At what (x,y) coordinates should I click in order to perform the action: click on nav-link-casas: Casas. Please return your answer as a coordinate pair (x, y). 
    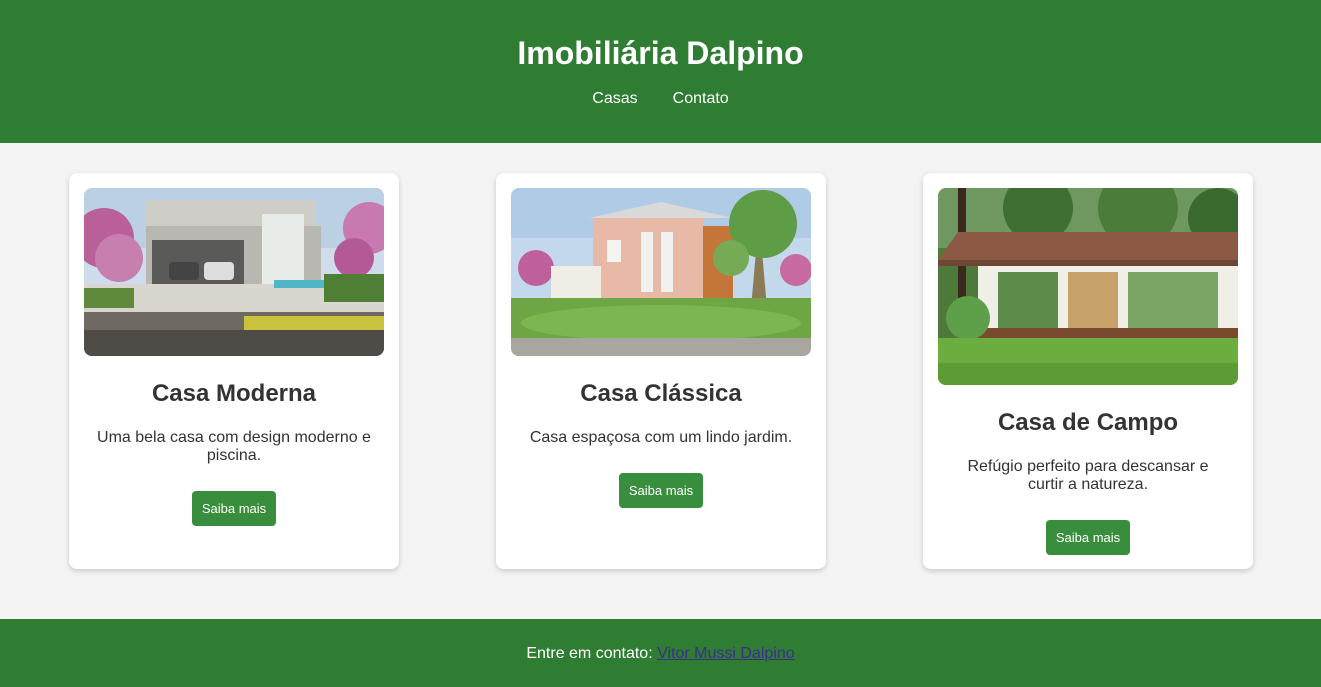
    Looking at the image, I should click on (614, 99).